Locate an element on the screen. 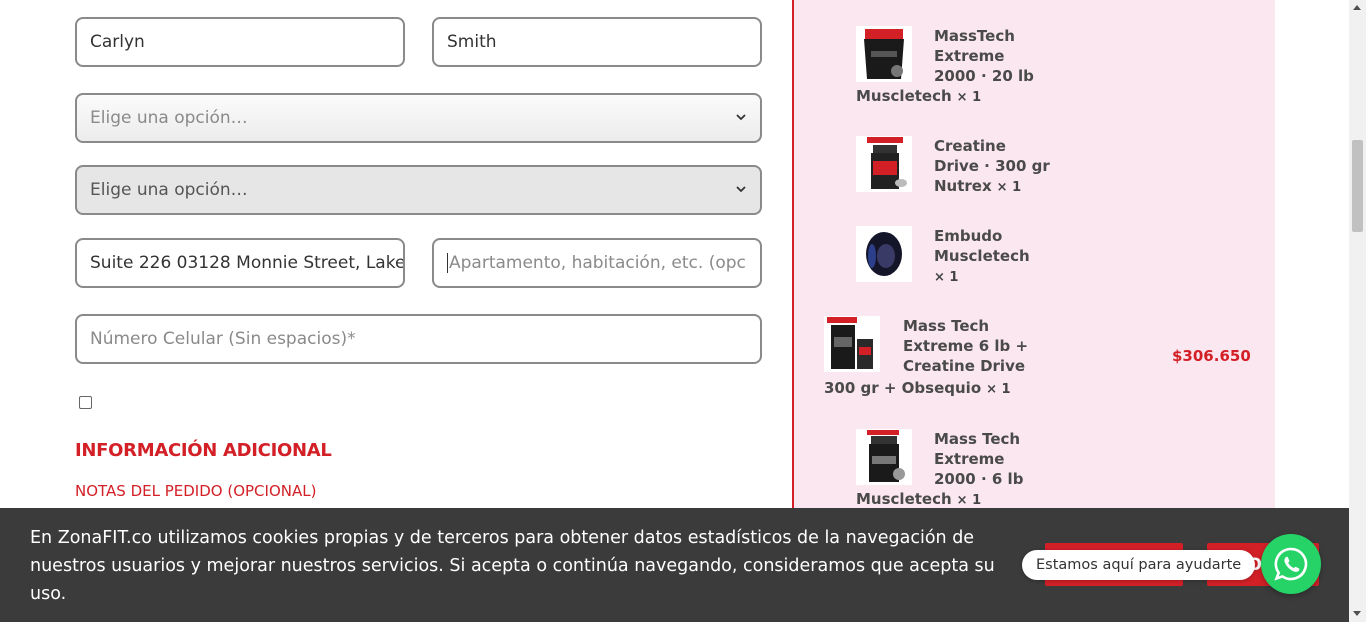 The image size is (1366, 622). cart-item-2: Creatine Drive · 300 gr Nutrex × 1 is located at coordinates (992, 167).